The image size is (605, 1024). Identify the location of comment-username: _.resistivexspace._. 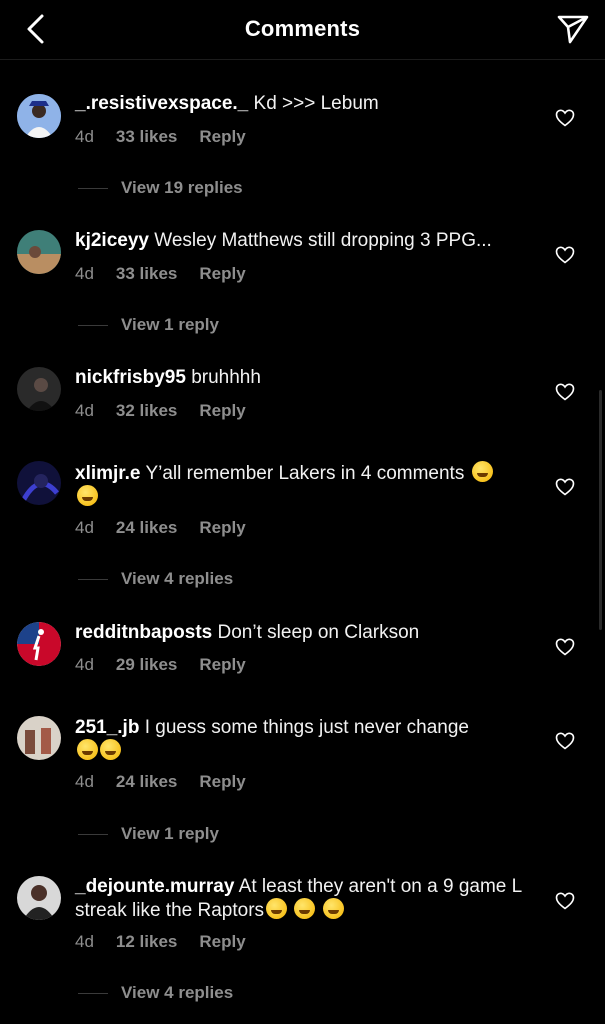
(161, 103).